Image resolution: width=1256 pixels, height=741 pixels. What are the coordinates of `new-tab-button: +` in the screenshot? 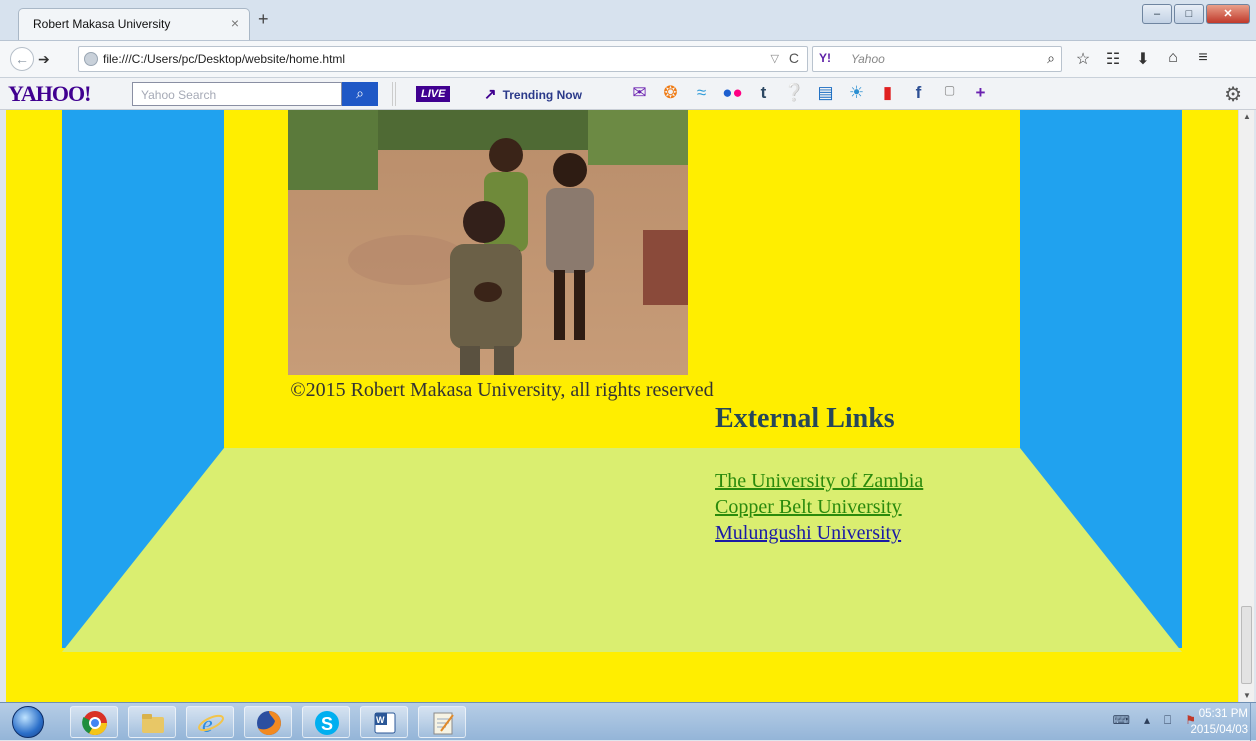 It's located at (263, 19).